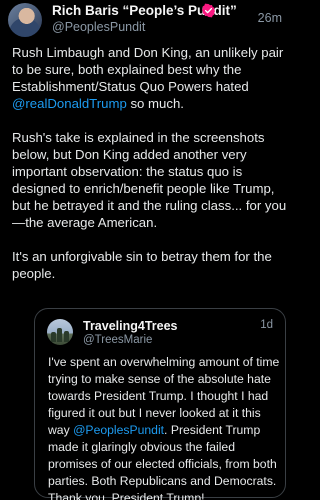  What do you see at coordinates (69, 103) in the screenshot?
I see `mention-link: @realDonaldTrump` at bounding box center [69, 103].